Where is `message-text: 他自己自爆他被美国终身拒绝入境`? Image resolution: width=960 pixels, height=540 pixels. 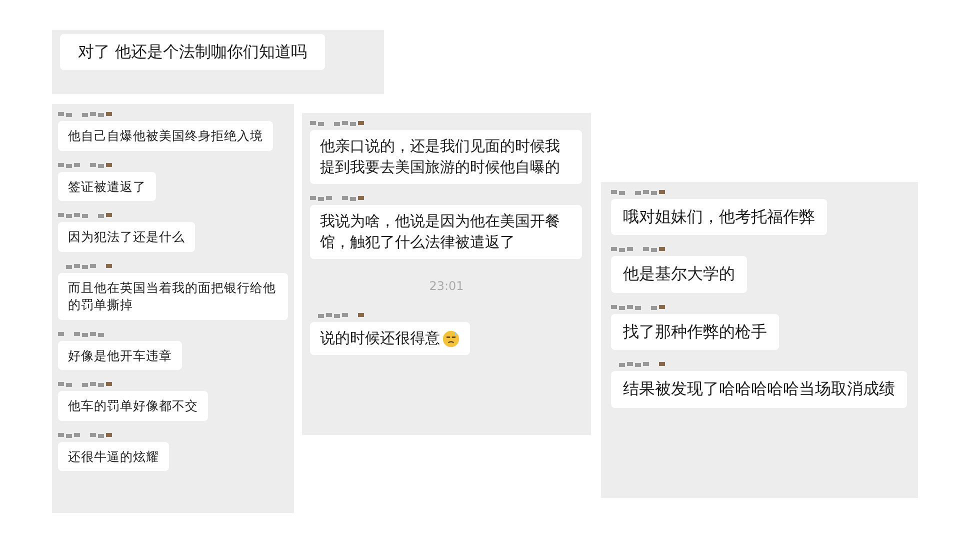
message-text: 他自己自爆他被美国终身拒绝入境 is located at coordinates (165, 135).